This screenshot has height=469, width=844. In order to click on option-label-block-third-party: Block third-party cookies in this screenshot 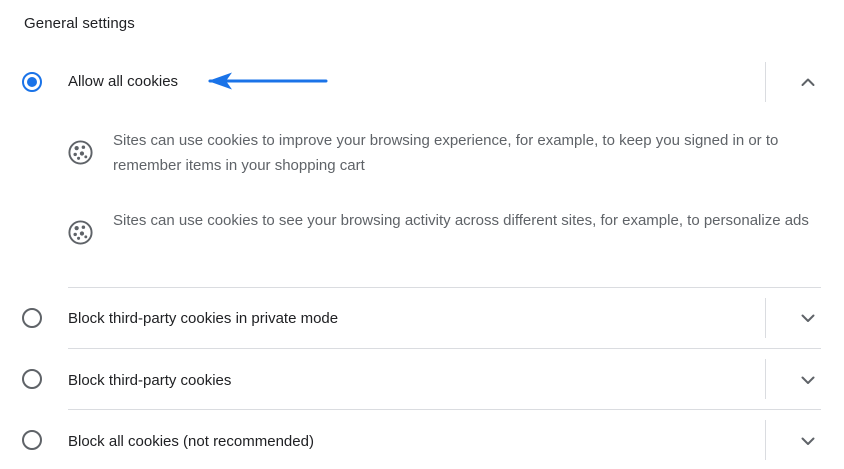, I will do `click(149, 380)`.